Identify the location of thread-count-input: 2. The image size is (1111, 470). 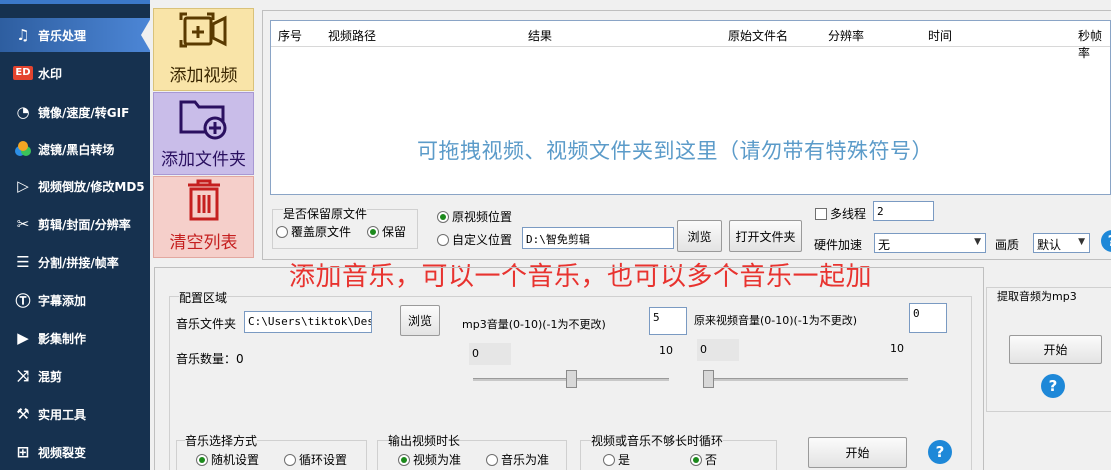
(903, 211).